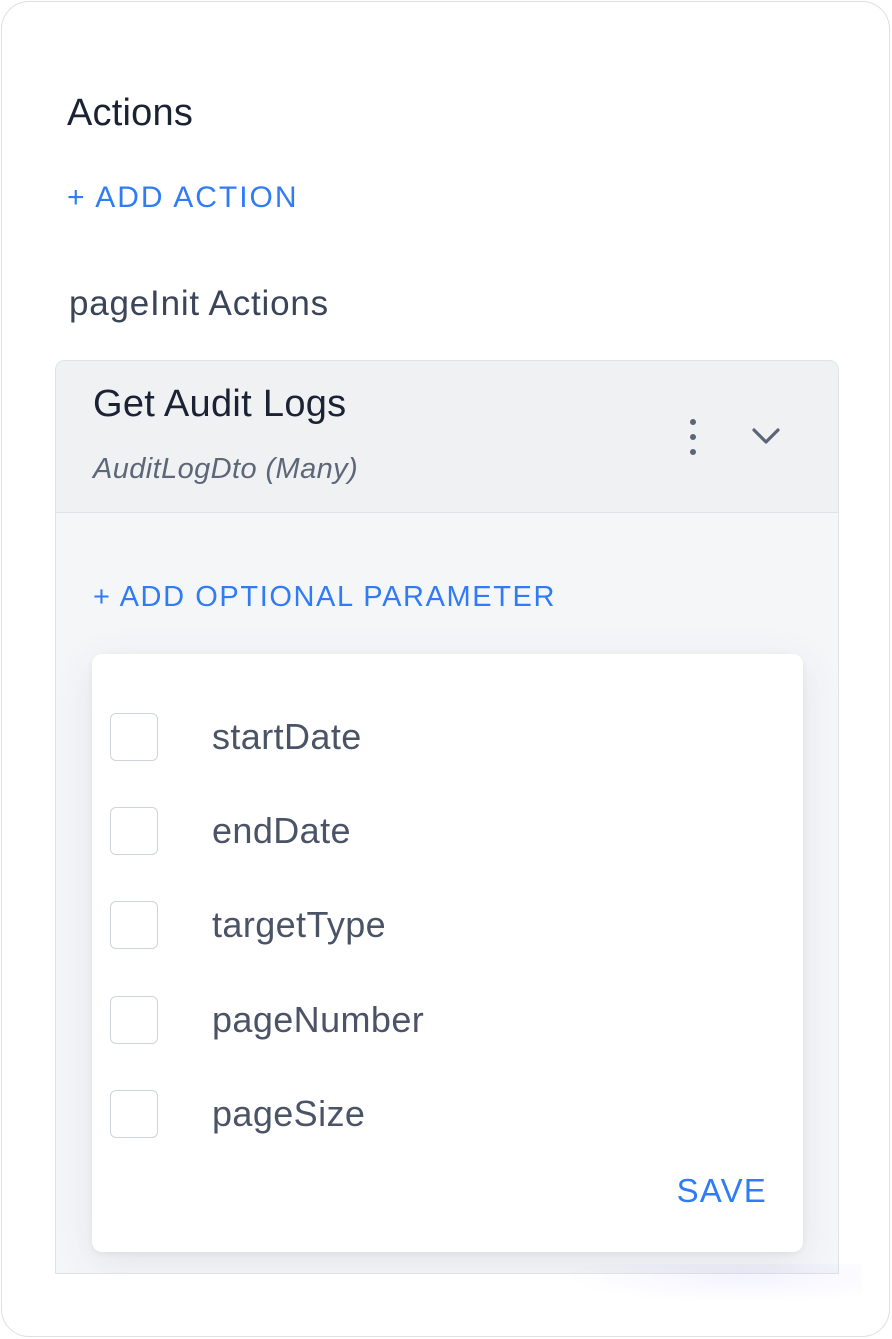 This screenshot has width=892, height=1339. Describe the element at coordinates (281, 830) in the screenshot. I see `parameter-label: endDate` at that location.